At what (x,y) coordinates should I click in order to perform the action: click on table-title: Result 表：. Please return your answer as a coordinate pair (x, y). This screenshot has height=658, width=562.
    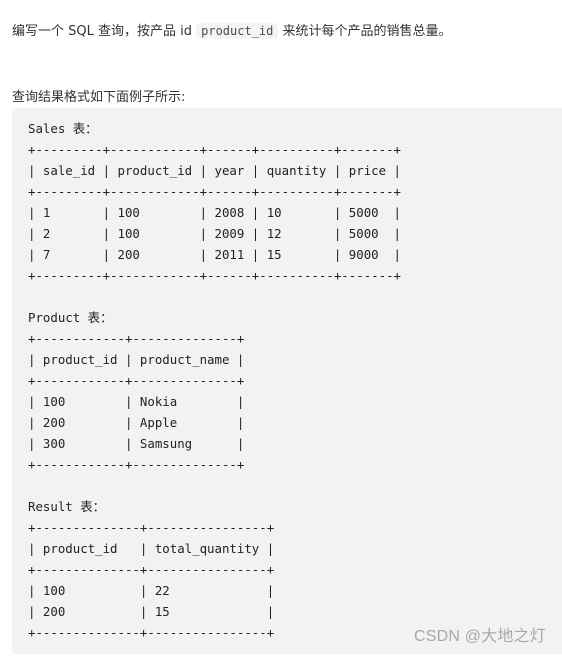
    Looking at the image, I should click on (66, 506).